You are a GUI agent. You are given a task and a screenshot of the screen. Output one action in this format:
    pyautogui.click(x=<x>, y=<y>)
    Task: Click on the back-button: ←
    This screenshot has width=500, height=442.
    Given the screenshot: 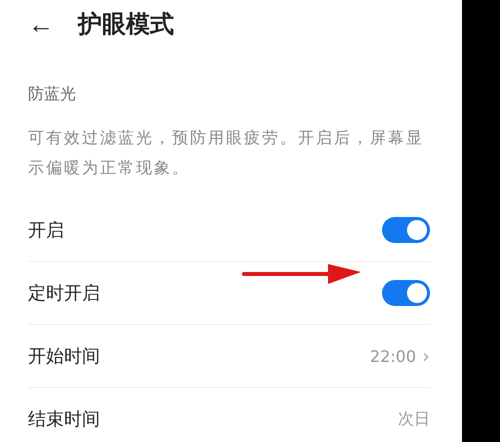 What is the action you would take?
    pyautogui.click(x=41, y=24)
    